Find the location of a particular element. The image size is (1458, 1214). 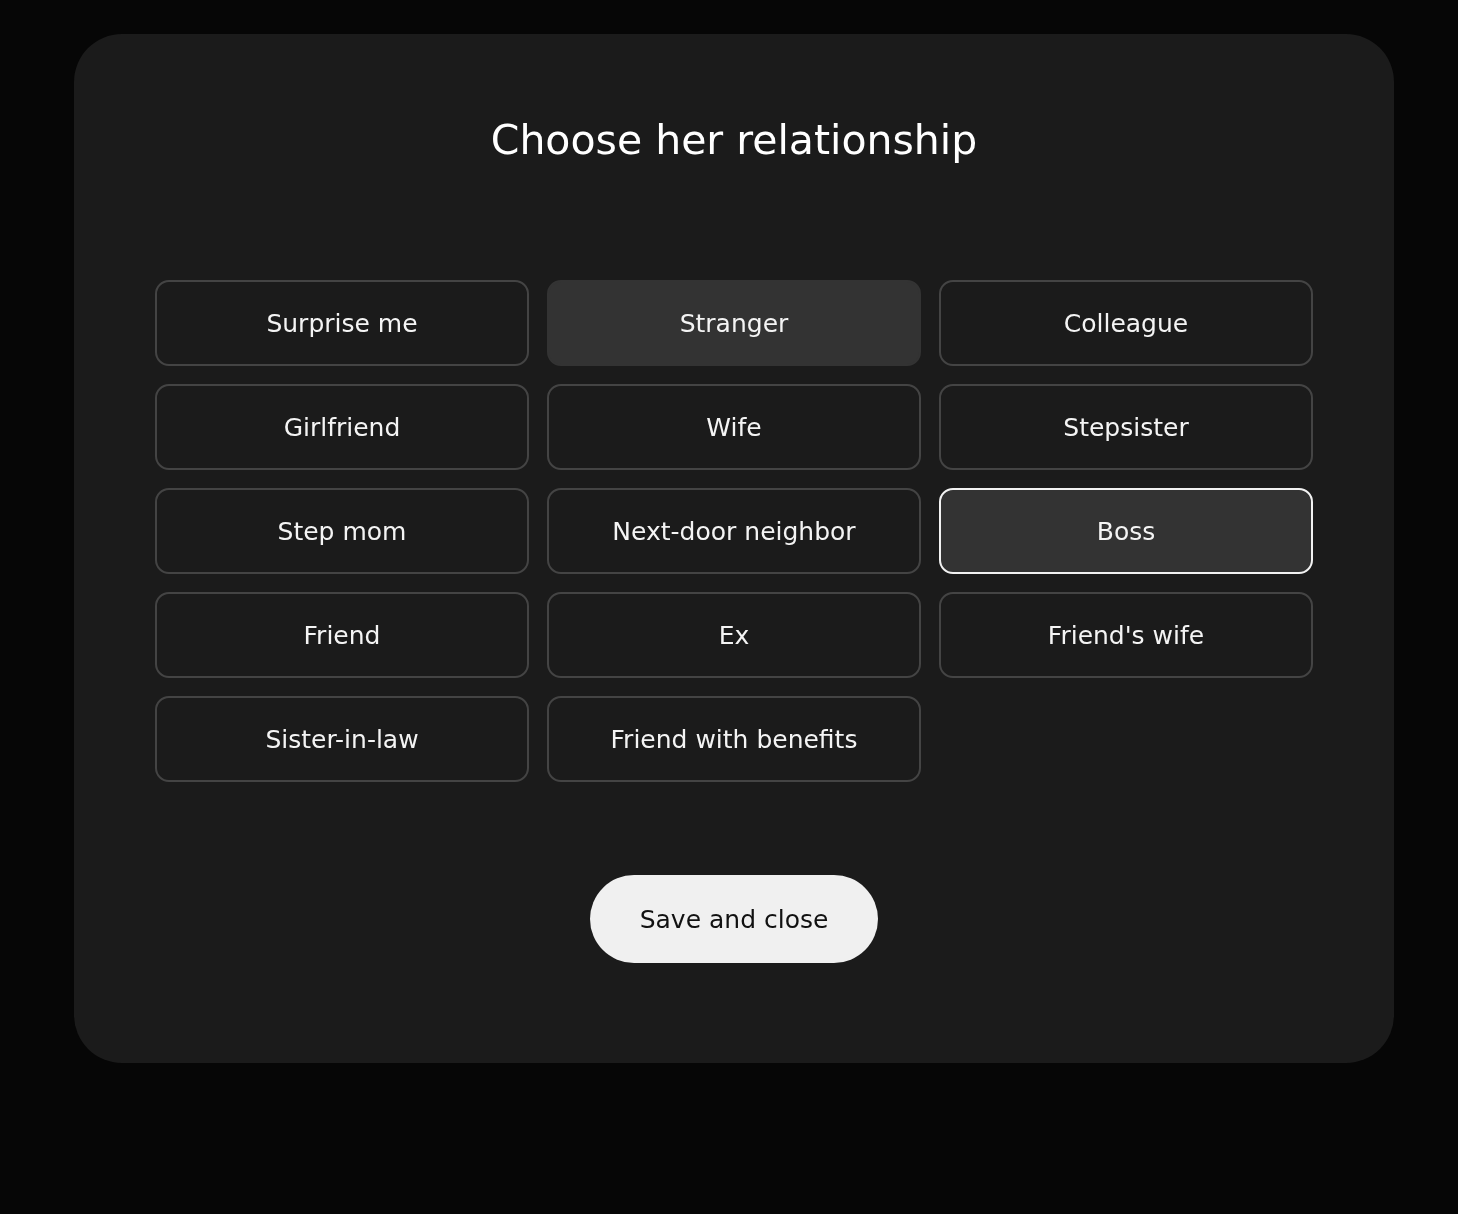

option-button: Surprise me is located at coordinates (342, 323).